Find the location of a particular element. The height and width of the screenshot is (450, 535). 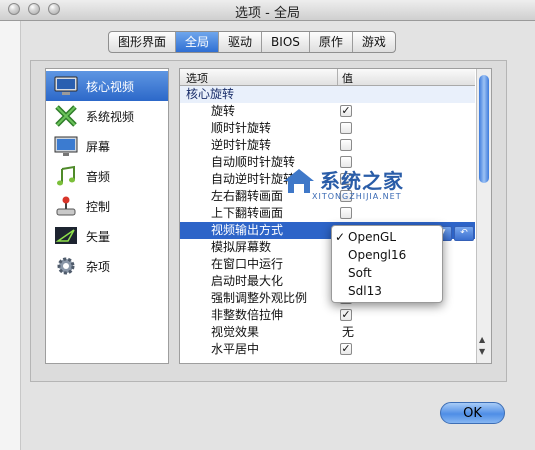

sidebar-item-label: 矢量 is located at coordinates (98, 236).